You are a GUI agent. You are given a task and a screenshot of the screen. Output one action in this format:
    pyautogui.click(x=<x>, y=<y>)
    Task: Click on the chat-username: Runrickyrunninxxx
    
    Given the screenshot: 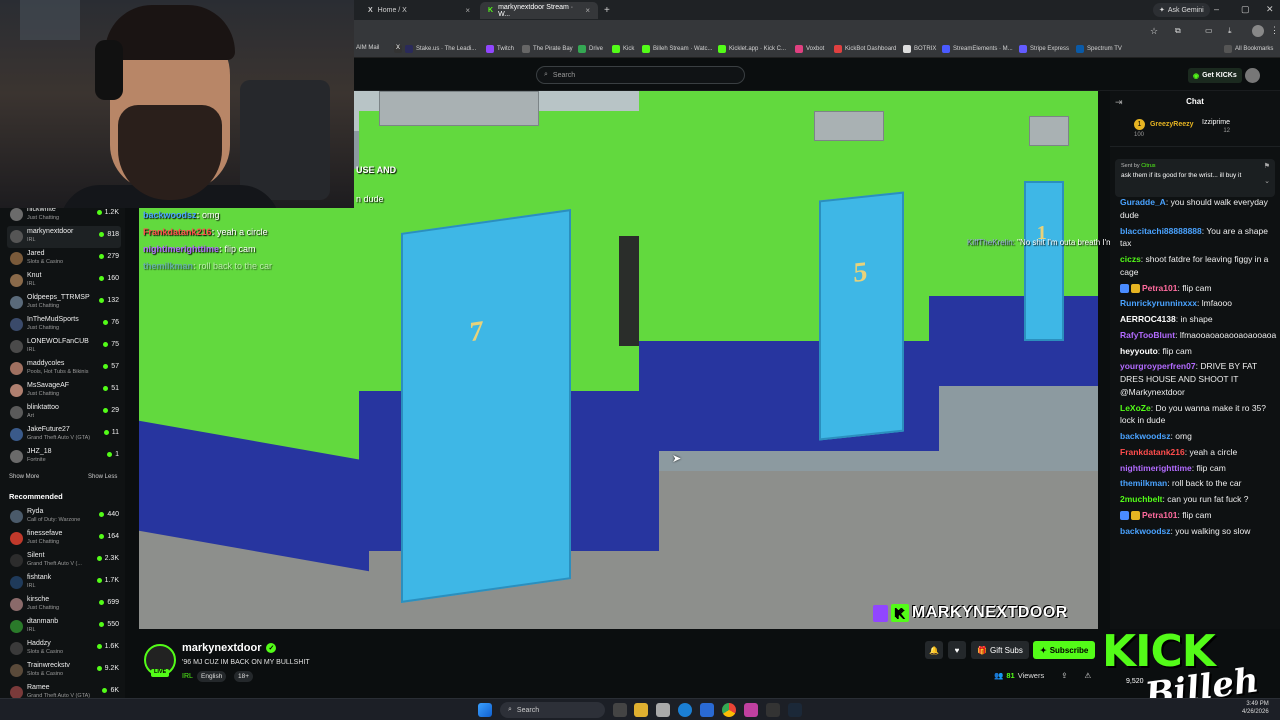 What is the action you would take?
    pyautogui.click(x=1158, y=303)
    